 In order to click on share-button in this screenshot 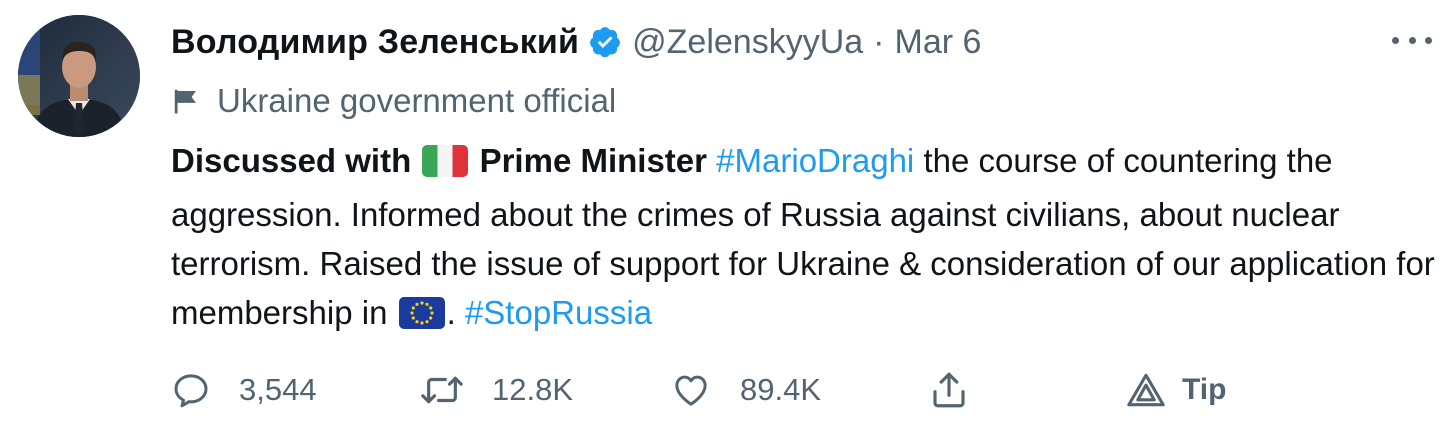, I will do `click(949, 390)`.